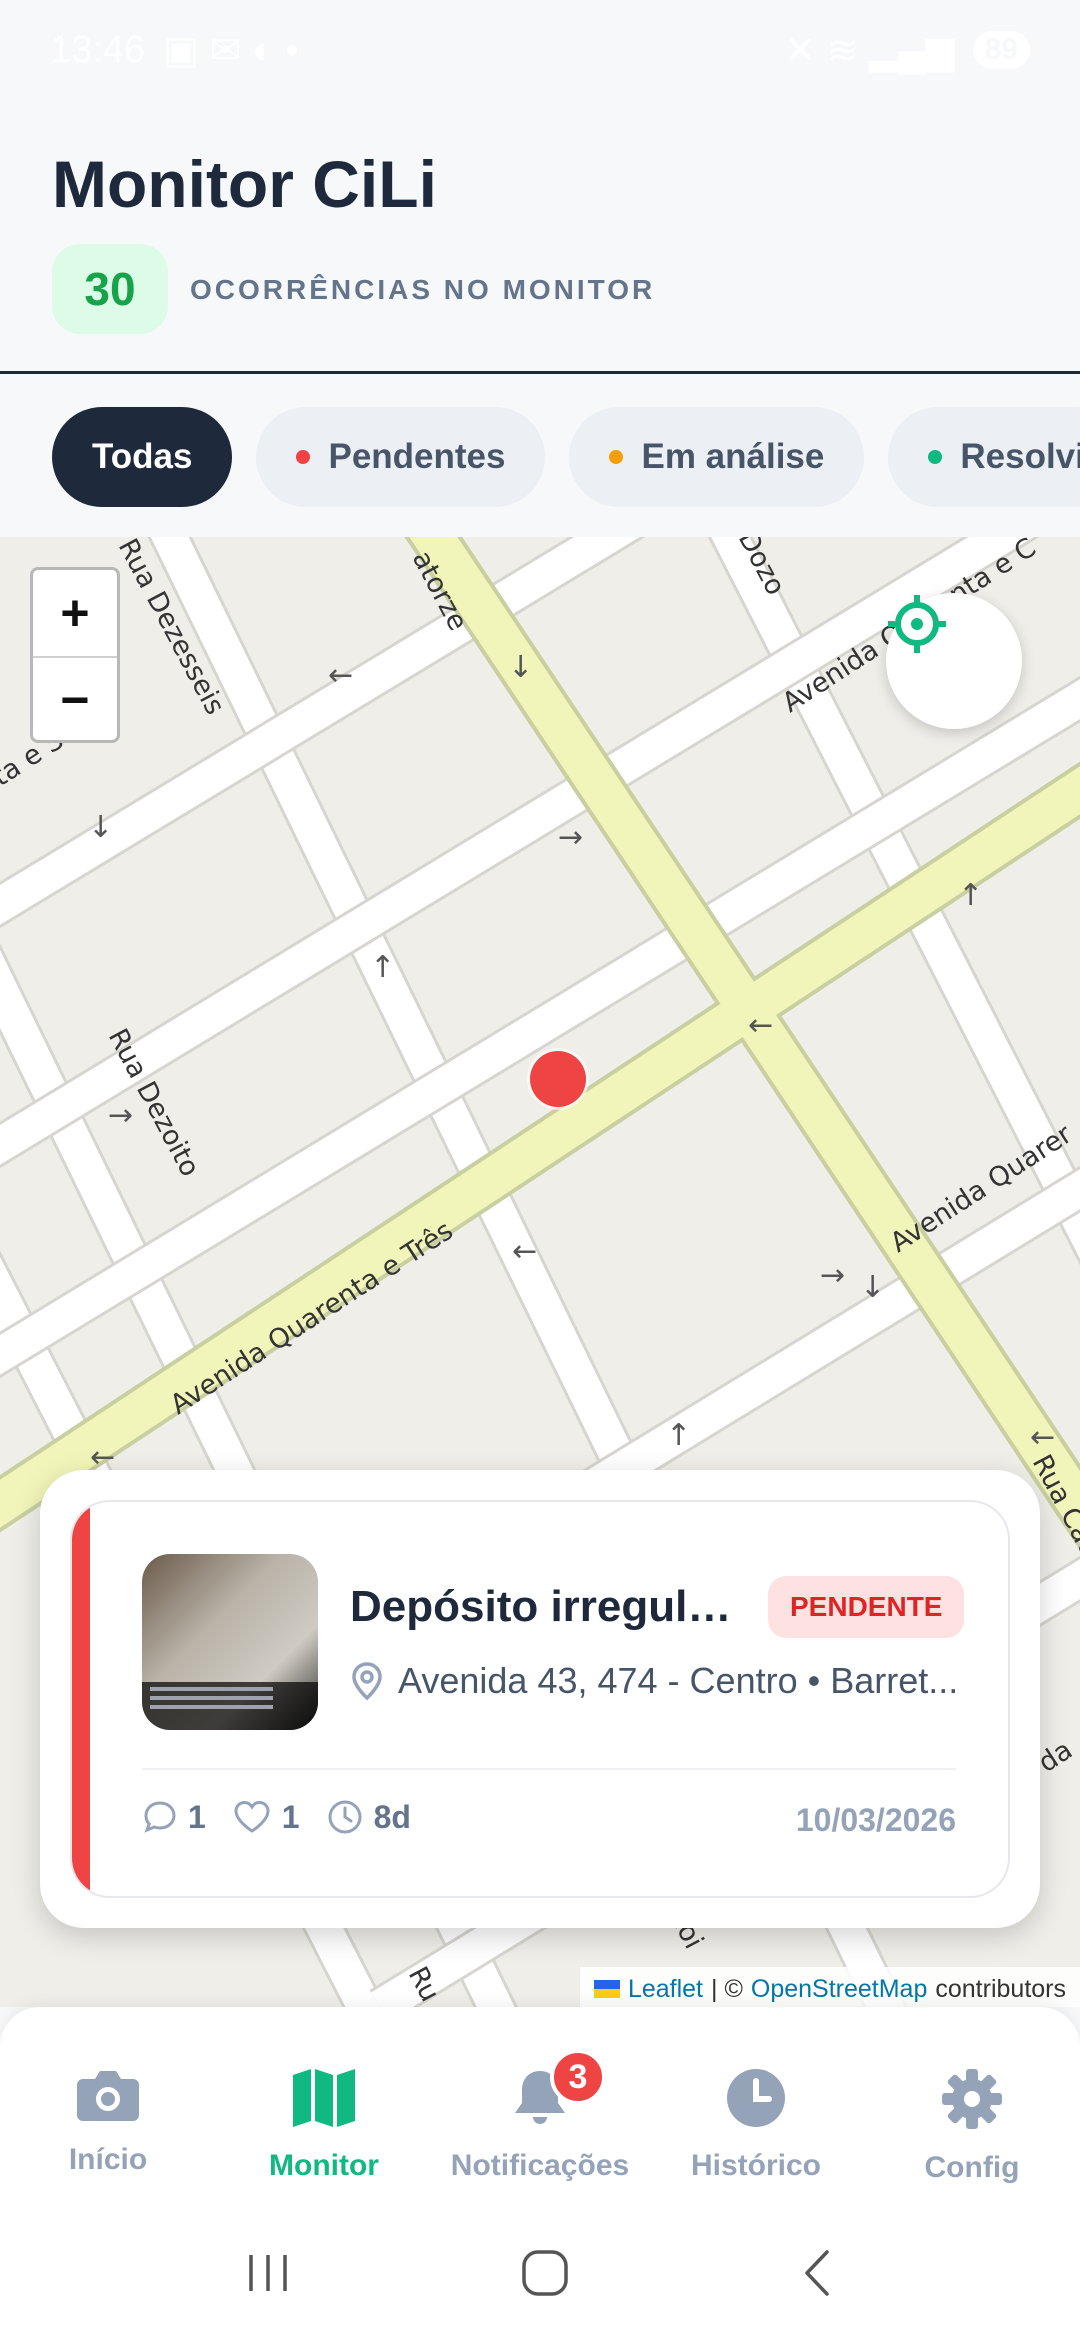  What do you see at coordinates (817, 2273) in the screenshot?
I see `back-icon` at bounding box center [817, 2273].